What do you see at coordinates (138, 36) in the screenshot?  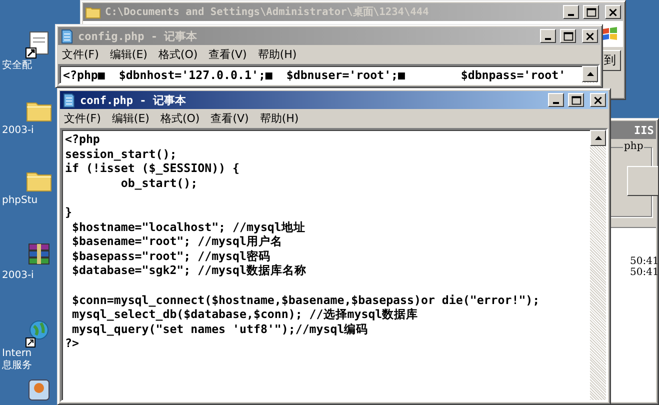 I see `window-title: config.php - 记事本` at bounding box center [138, 36].